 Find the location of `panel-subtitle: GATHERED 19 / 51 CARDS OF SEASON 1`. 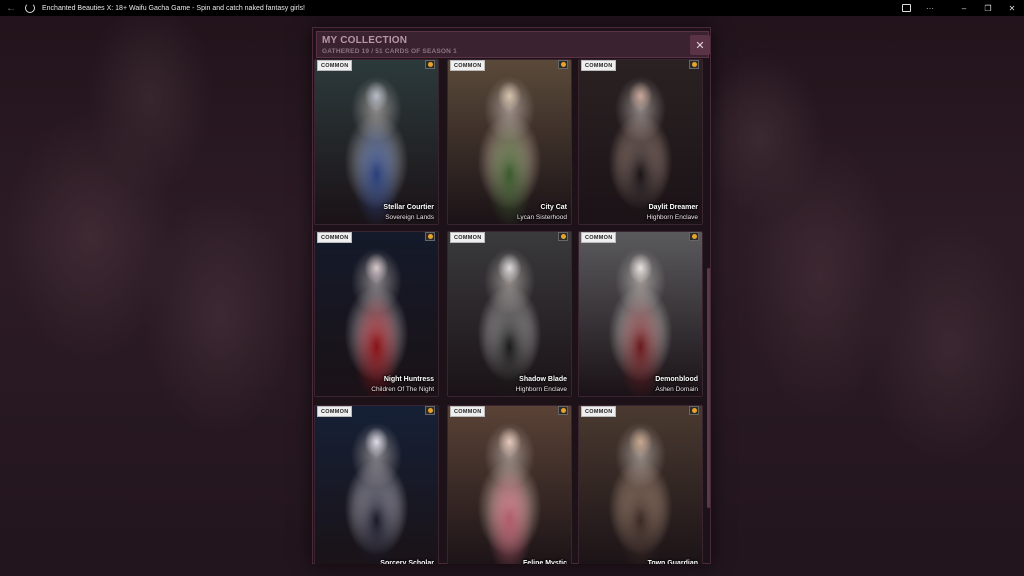

panel-subtitle: GATHERED 19 / 51 CARDS OF SEASON 1 is located at coordinates (389, 51).